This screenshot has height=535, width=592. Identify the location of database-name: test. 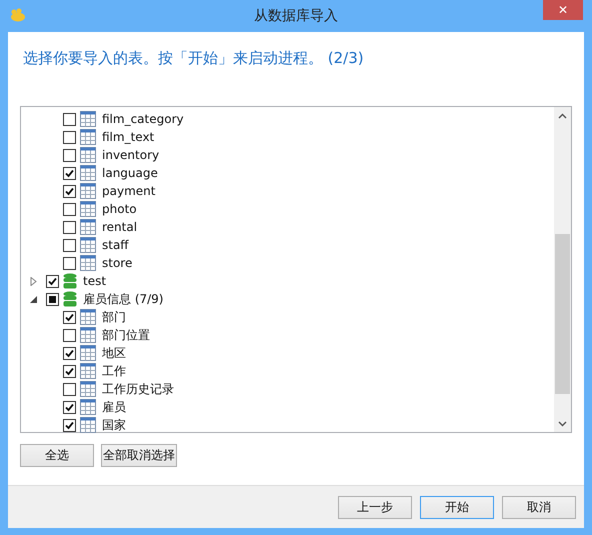
(94, 281).